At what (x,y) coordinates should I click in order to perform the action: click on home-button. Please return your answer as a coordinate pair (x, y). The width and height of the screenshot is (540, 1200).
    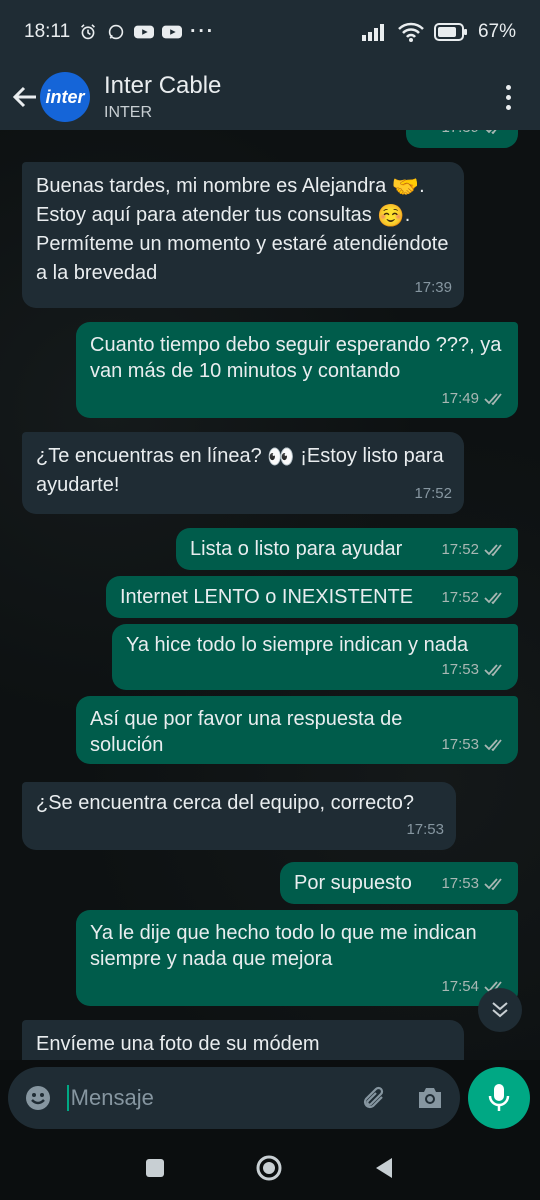
    Looking at the image, I should click on (269, 1168).